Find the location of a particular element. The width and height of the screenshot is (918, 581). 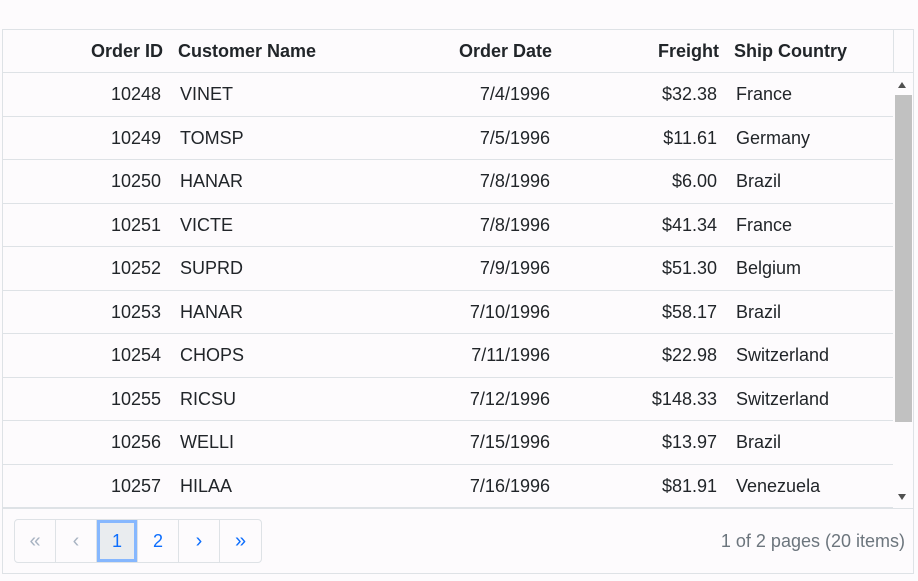

table-row: 10250 HANAR 7/8/1996 $6.00 Brazil is located at coordinates (448, 182).